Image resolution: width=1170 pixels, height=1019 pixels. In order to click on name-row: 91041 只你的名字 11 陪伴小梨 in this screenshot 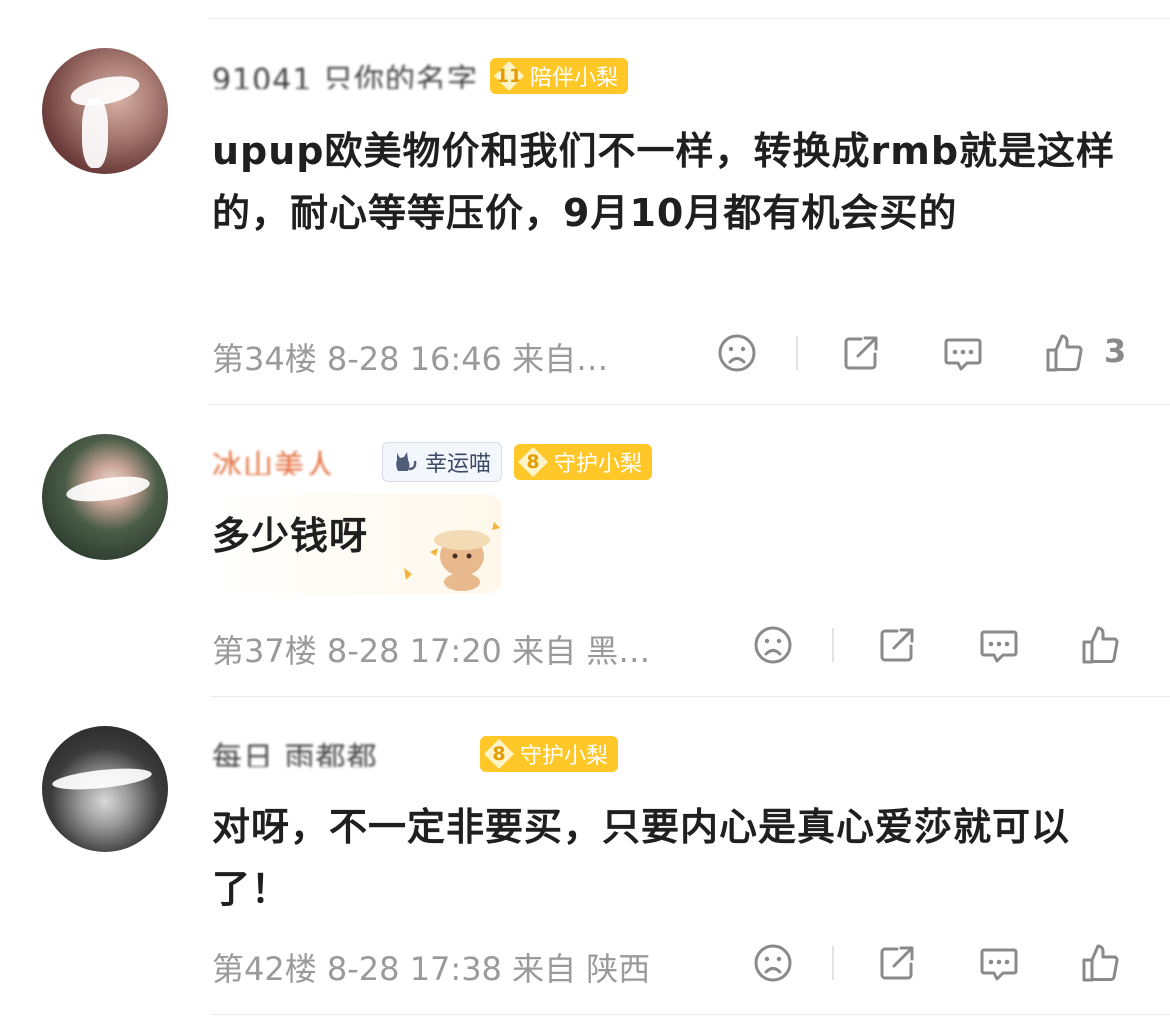, I will do `click(420, 76)`.